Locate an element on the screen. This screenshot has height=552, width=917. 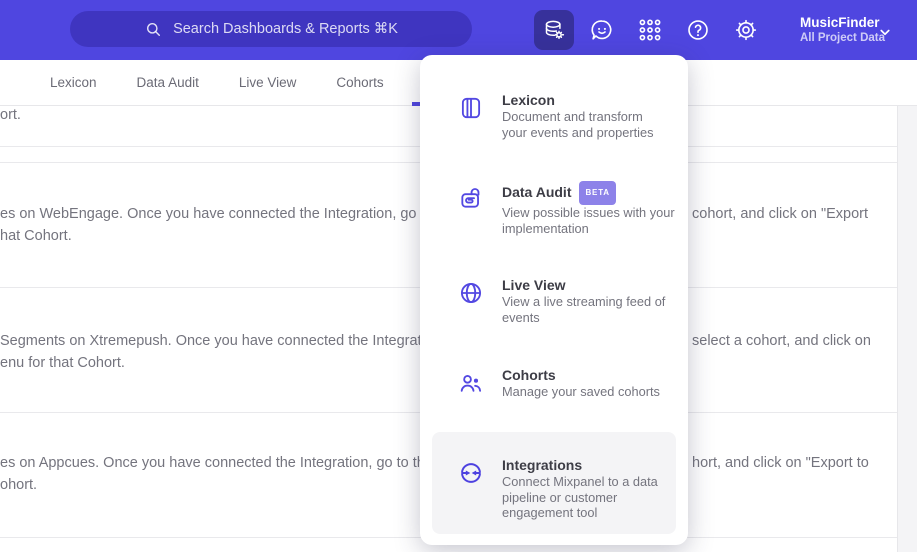
project-subtitle: All Project Data is located at coordinates (842, 38).